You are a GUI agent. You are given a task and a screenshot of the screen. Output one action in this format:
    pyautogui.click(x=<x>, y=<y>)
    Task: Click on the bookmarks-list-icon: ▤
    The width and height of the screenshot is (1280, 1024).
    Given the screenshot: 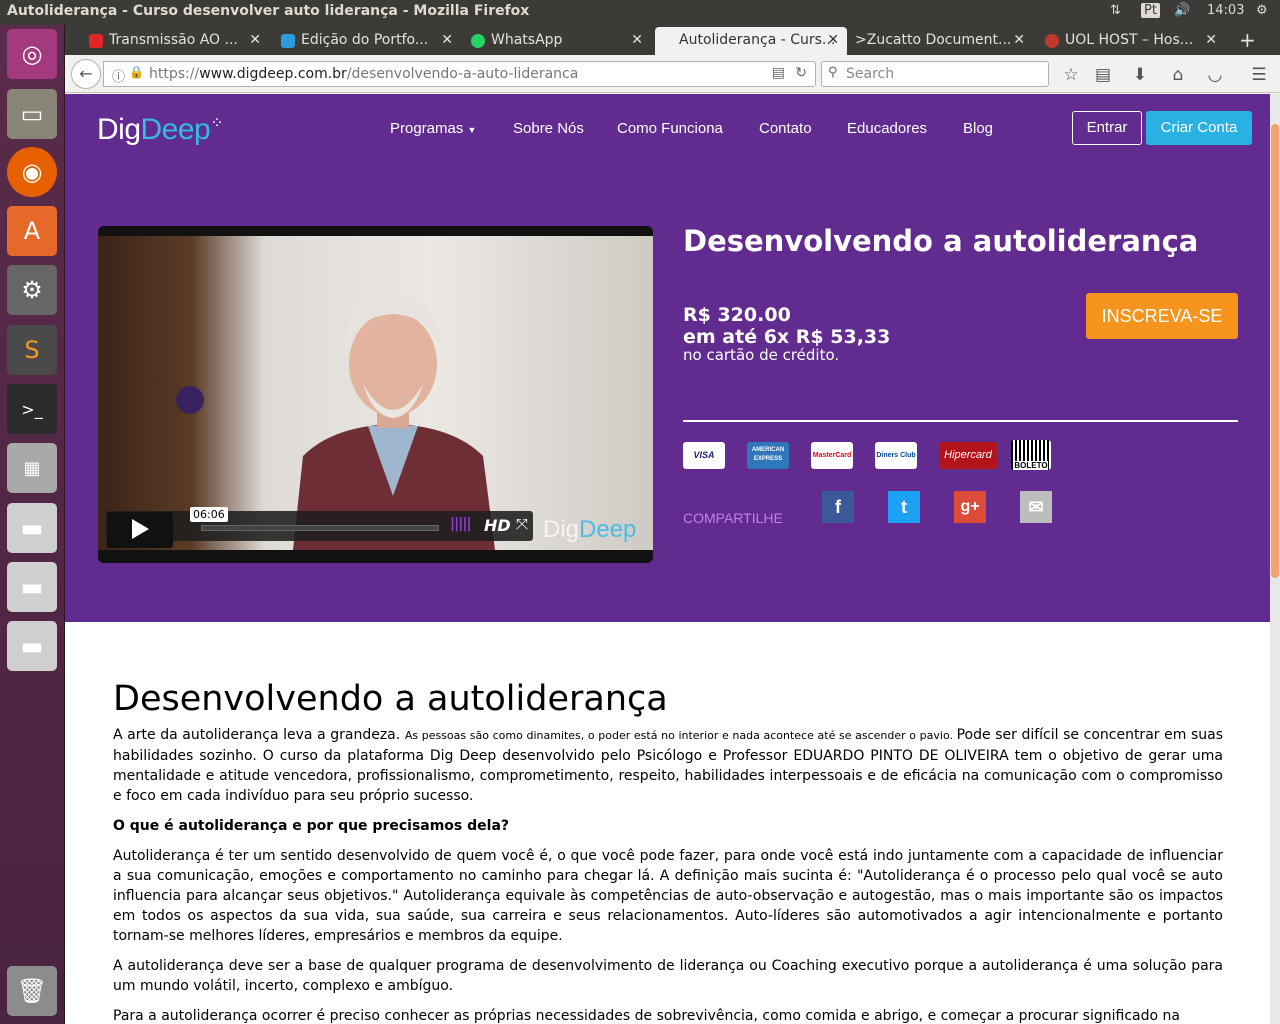 What is the action you would take?
    pyautogui.click(x=1103, y=75)
    